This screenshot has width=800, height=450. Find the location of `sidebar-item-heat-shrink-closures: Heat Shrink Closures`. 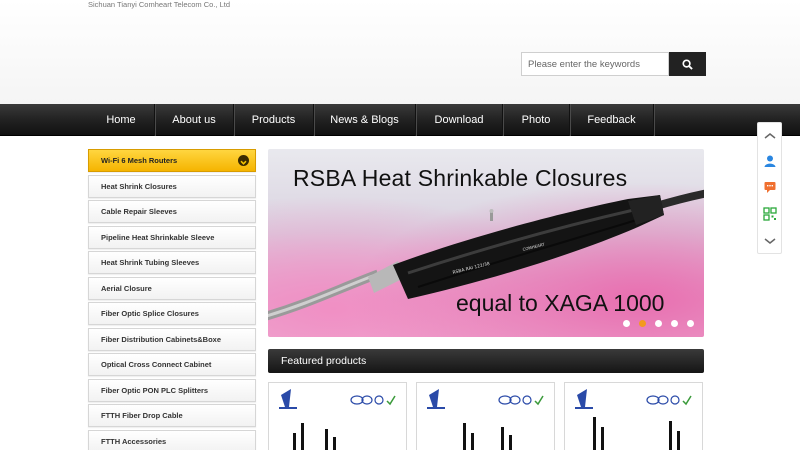

sidebar-item-heat-shrink-closures: Heat Shrink Closures is located at coordinates (172, 186).